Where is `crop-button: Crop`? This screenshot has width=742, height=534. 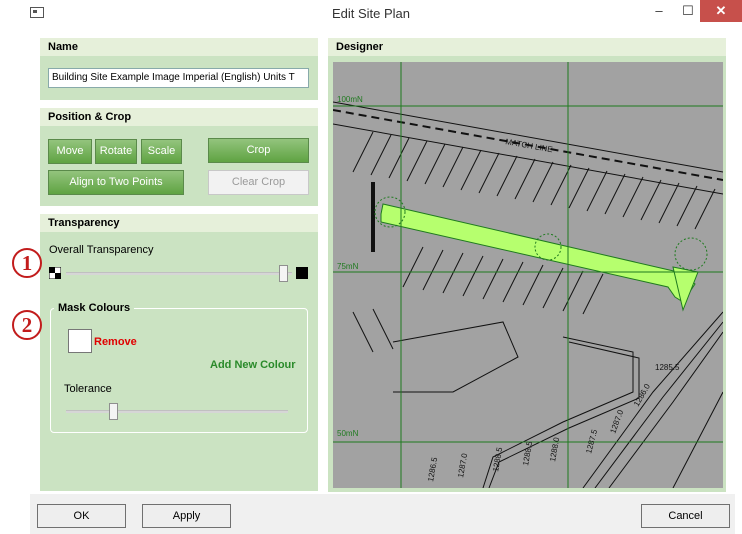
crop-button: Crop is located at coordinates (258, 150).